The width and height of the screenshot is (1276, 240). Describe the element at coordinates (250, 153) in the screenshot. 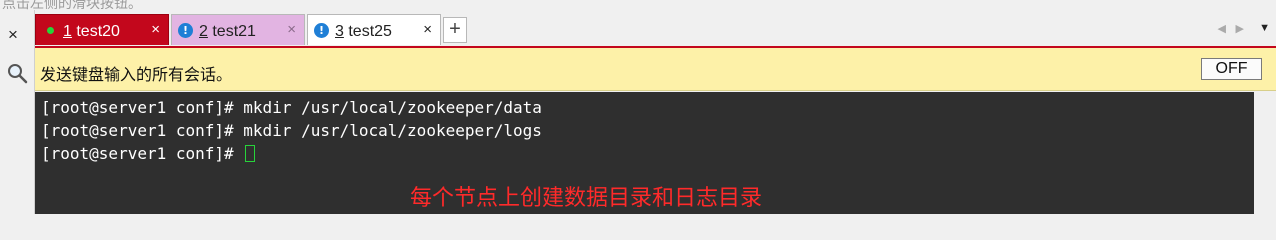

I see `cursor-icon` at that location.